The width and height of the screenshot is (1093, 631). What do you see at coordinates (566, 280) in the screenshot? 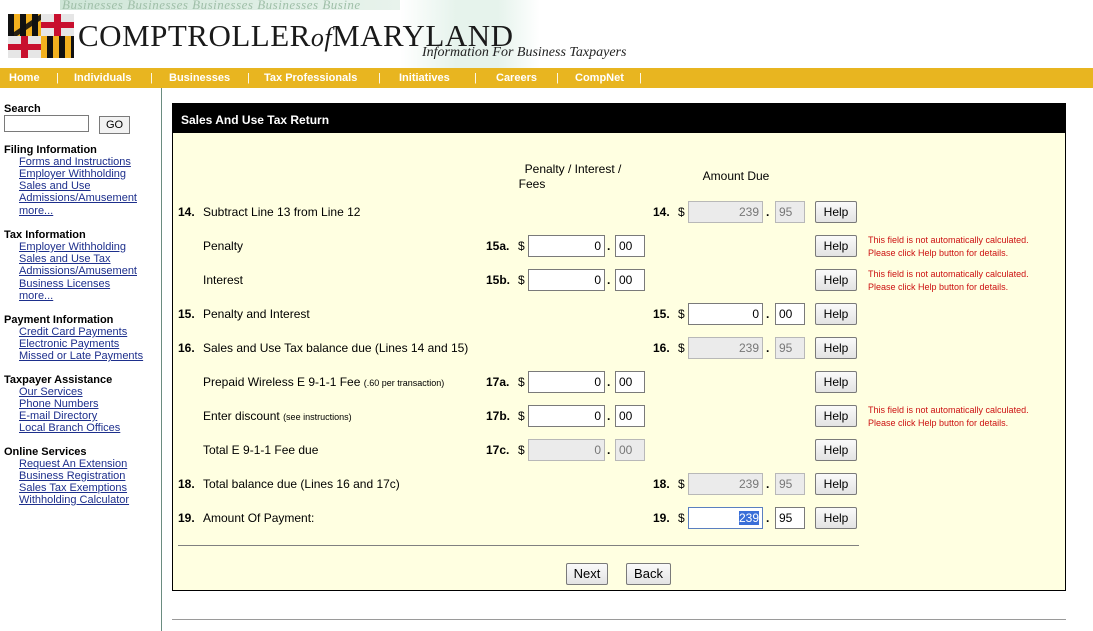
I see `line-15b-dollars-input: 0` at bounding box center [566, 280].